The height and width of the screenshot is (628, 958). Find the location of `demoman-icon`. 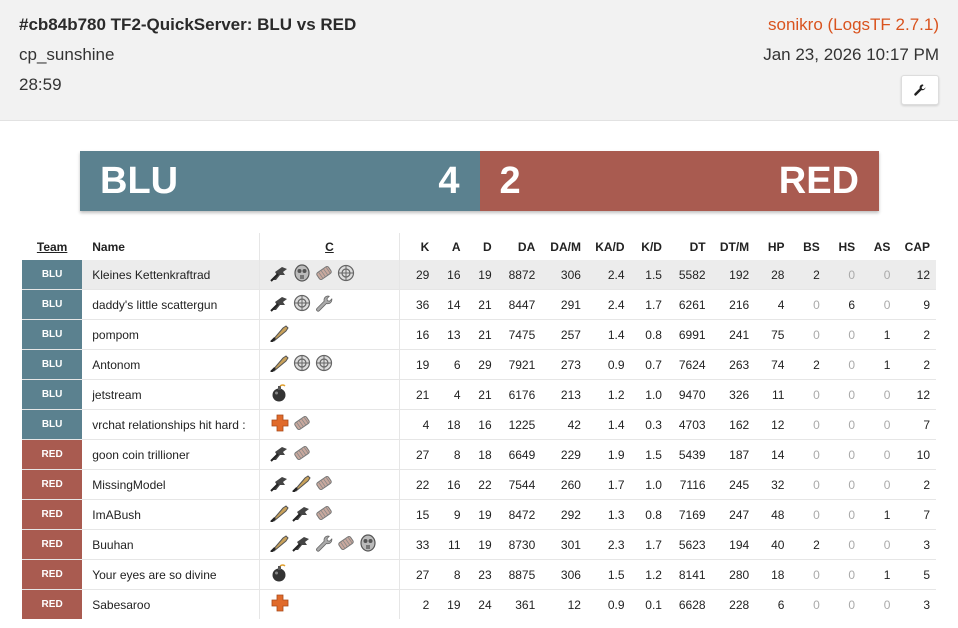

demoman-icon is located at coordinates (280, 394).